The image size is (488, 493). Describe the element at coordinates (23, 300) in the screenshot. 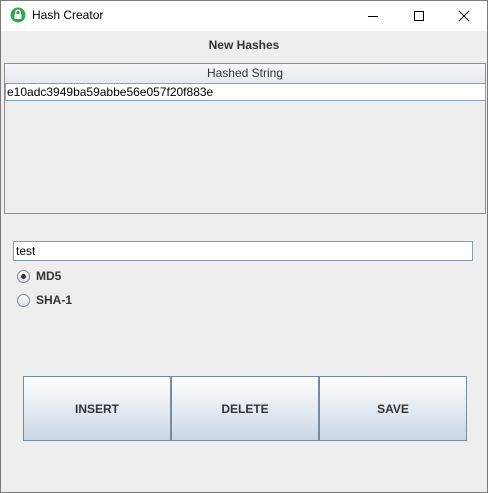

I see `radio-unselected-icon` at that location.